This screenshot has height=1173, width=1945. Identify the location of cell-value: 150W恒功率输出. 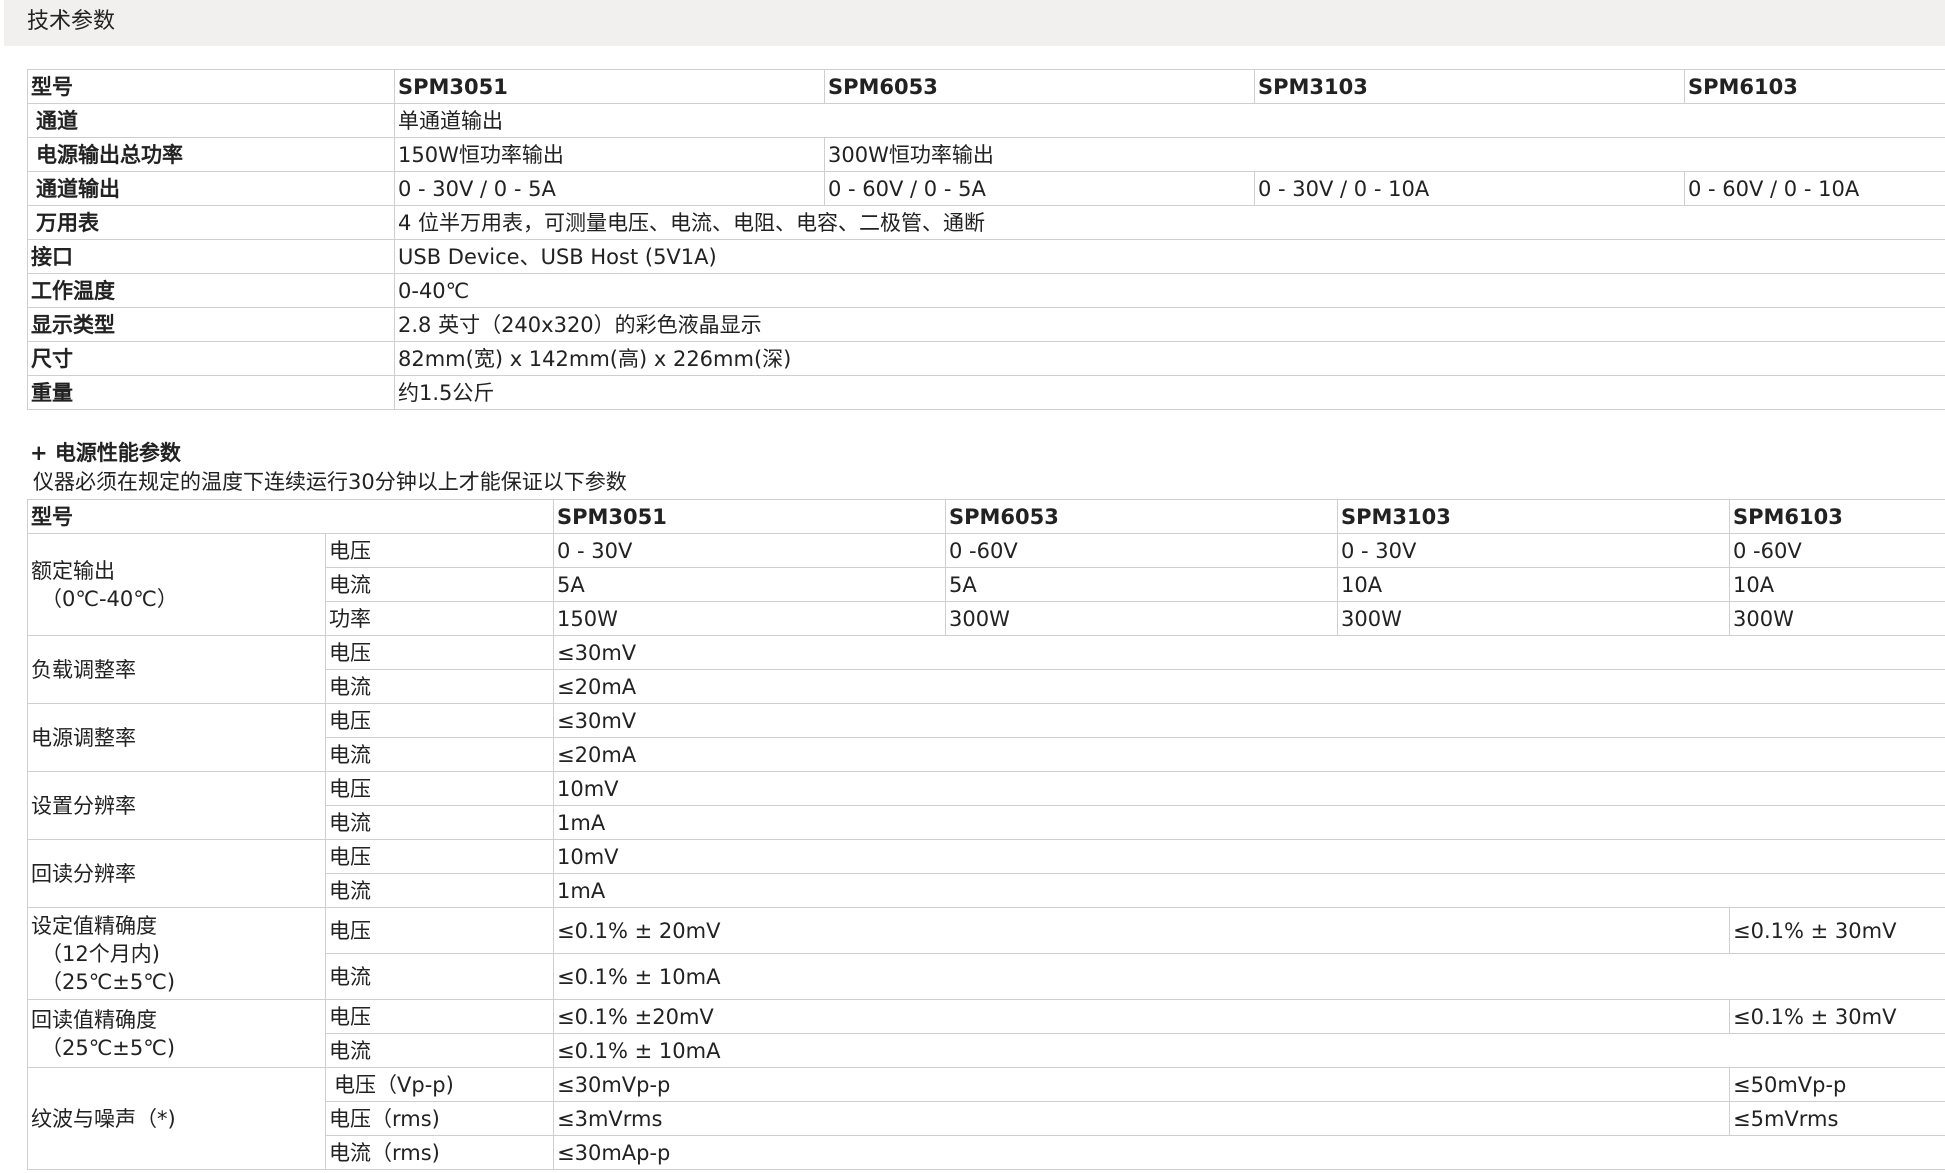
(609, 154).